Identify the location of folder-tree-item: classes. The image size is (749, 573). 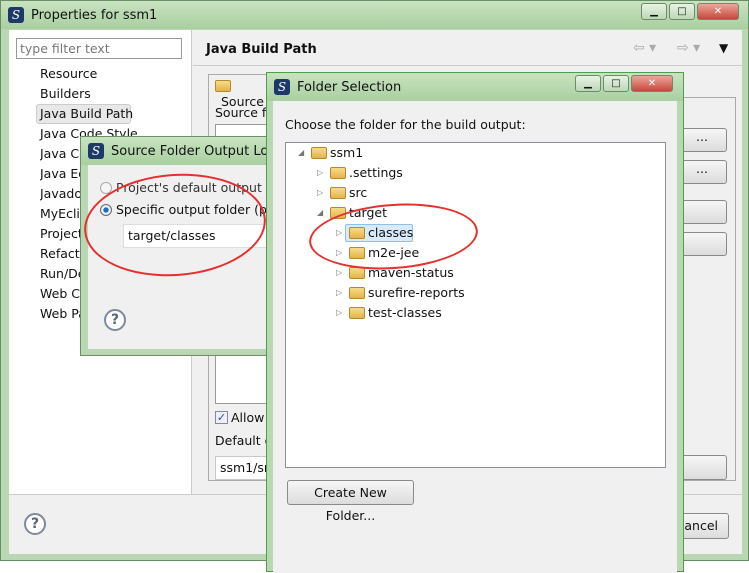
(390, 232).